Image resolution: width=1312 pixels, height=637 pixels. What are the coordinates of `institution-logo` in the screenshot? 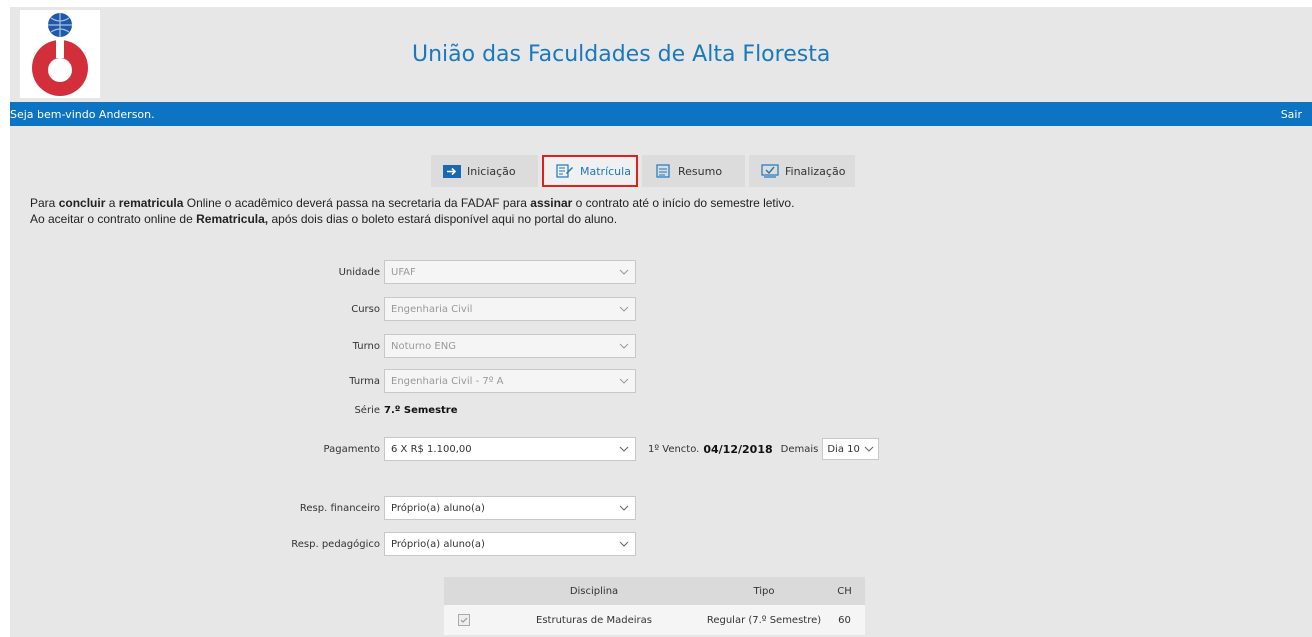 It's located at (60, 54).